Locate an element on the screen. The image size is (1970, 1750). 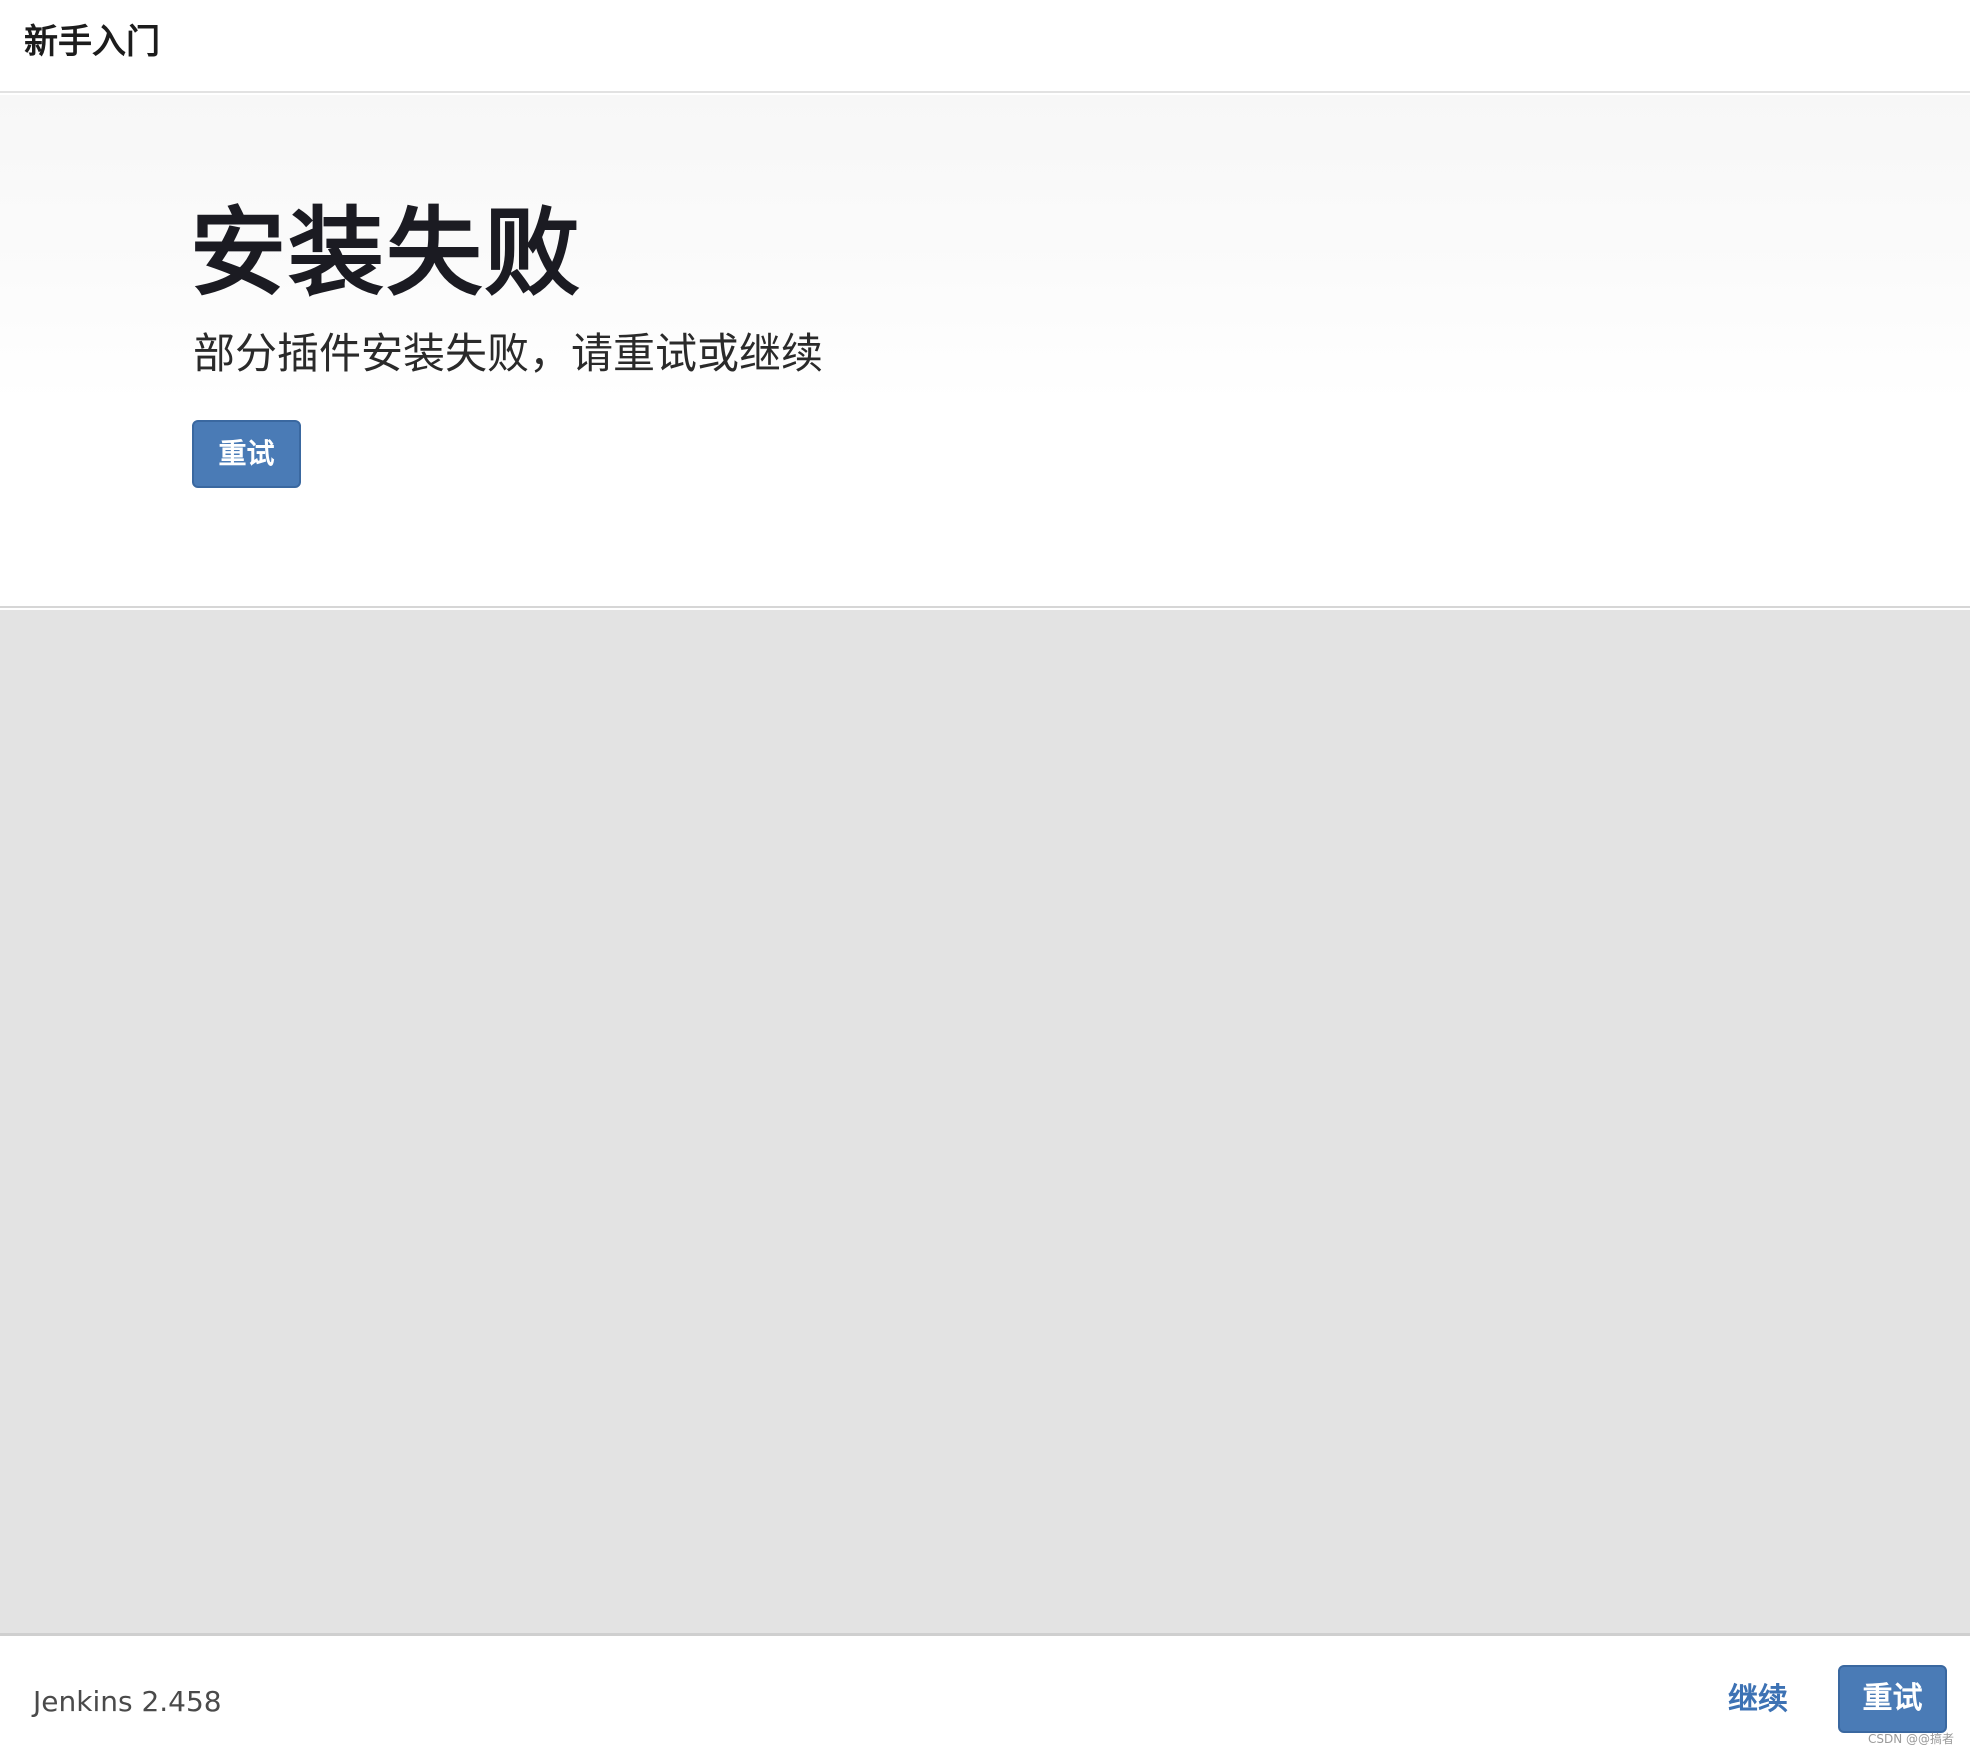
footer-retry-button: 重试 is located at coordinates (1892, 1699).